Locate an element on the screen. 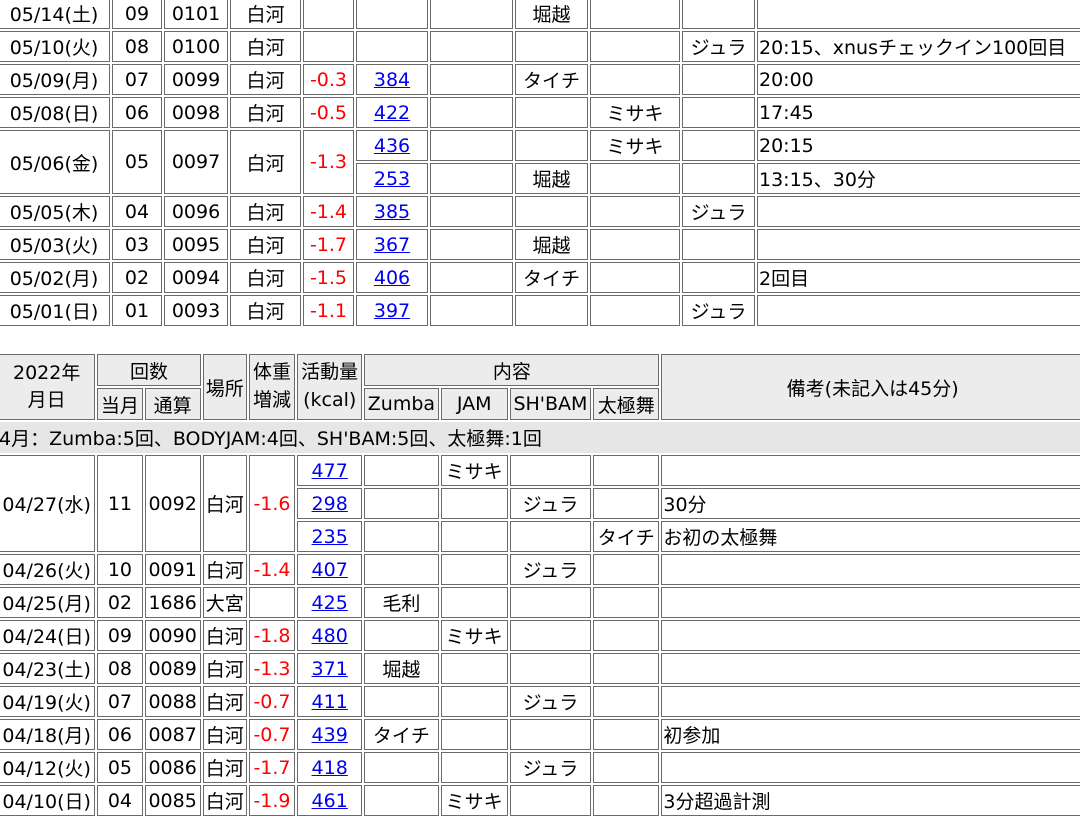  kcal-cell: 253 is located at coordinates (392, 178).